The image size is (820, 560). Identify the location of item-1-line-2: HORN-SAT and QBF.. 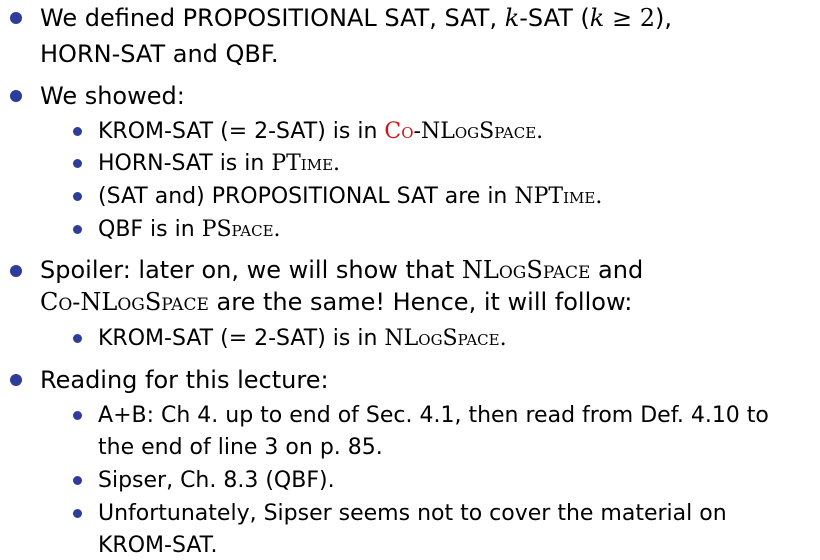
(159, 54).